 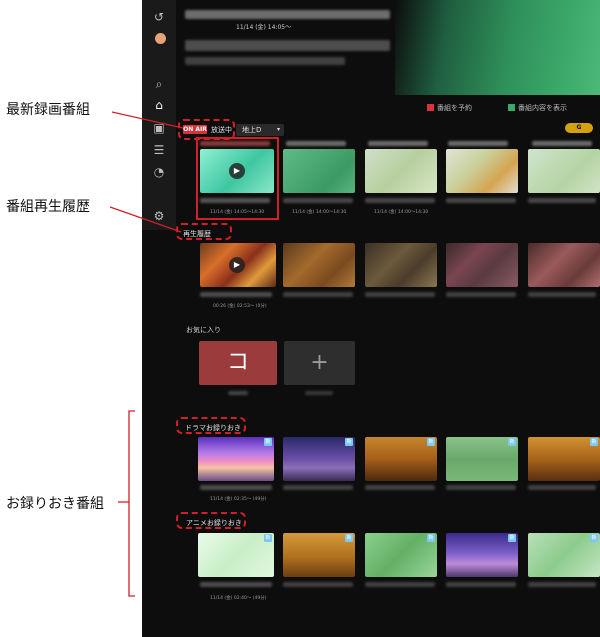 What do you see at coordinates (430, 107) in the screenshot?
I see `reserve-color-key` at bounding box center [430, 107].